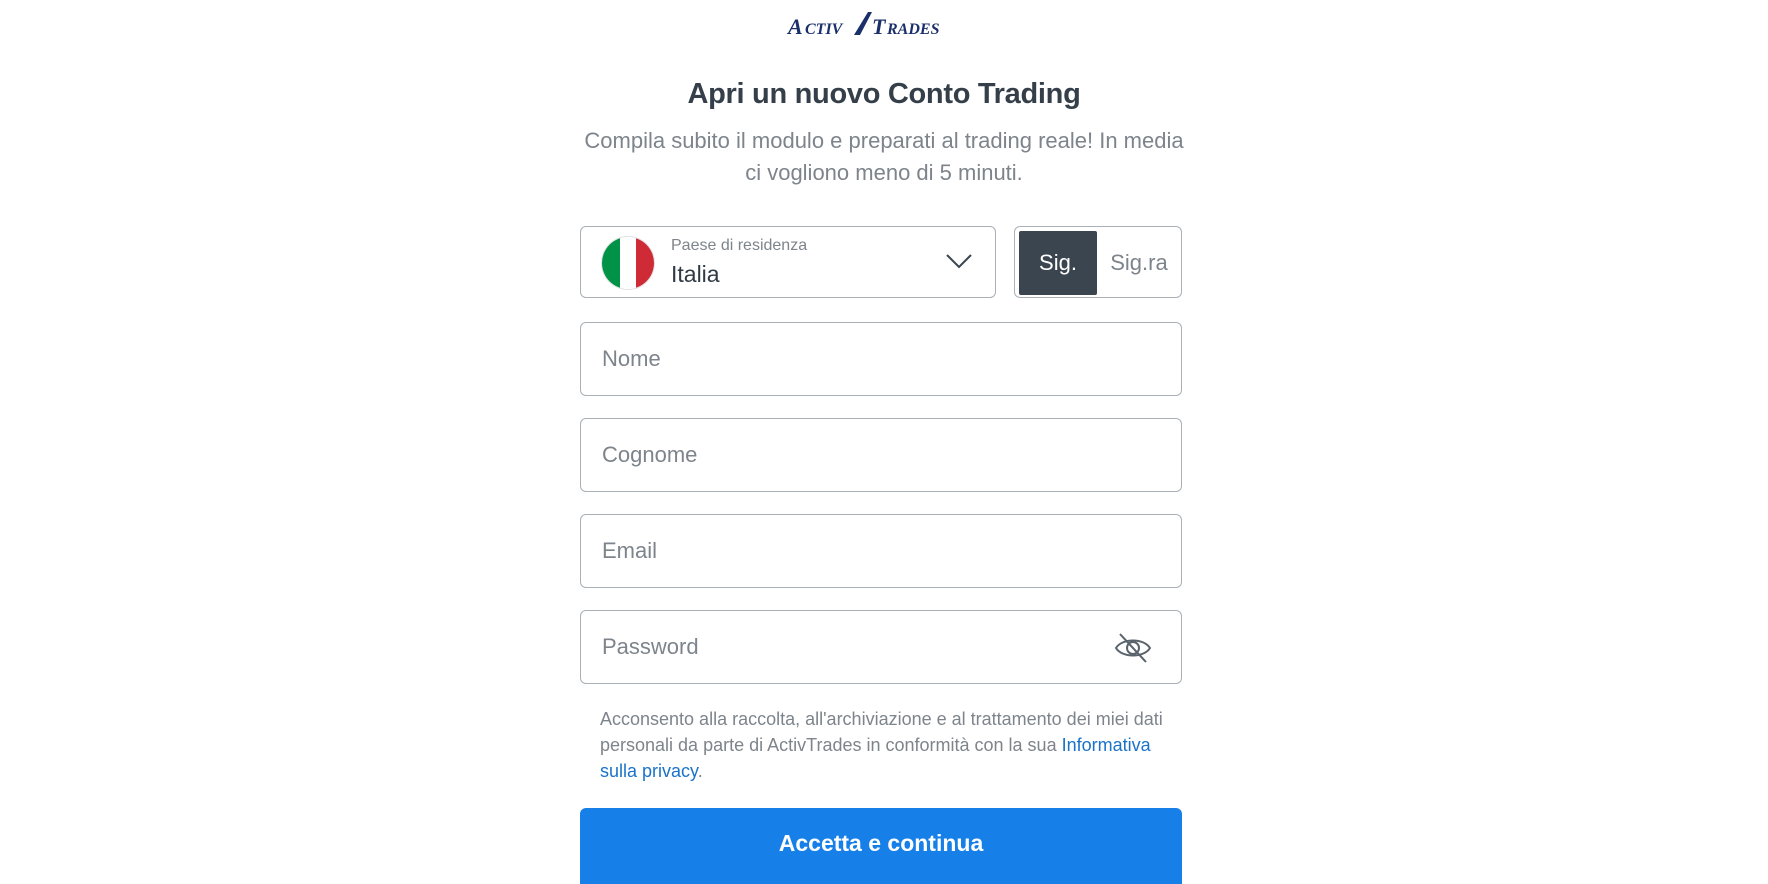  I want to click on accept-continue-button: Accetta e continua, so click(881, 846).